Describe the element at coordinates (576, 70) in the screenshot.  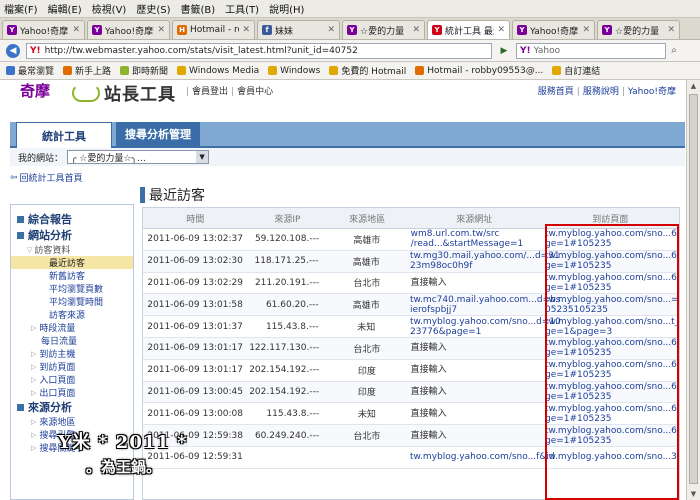
I see `bookmark-item: 自訂連結` at that location.